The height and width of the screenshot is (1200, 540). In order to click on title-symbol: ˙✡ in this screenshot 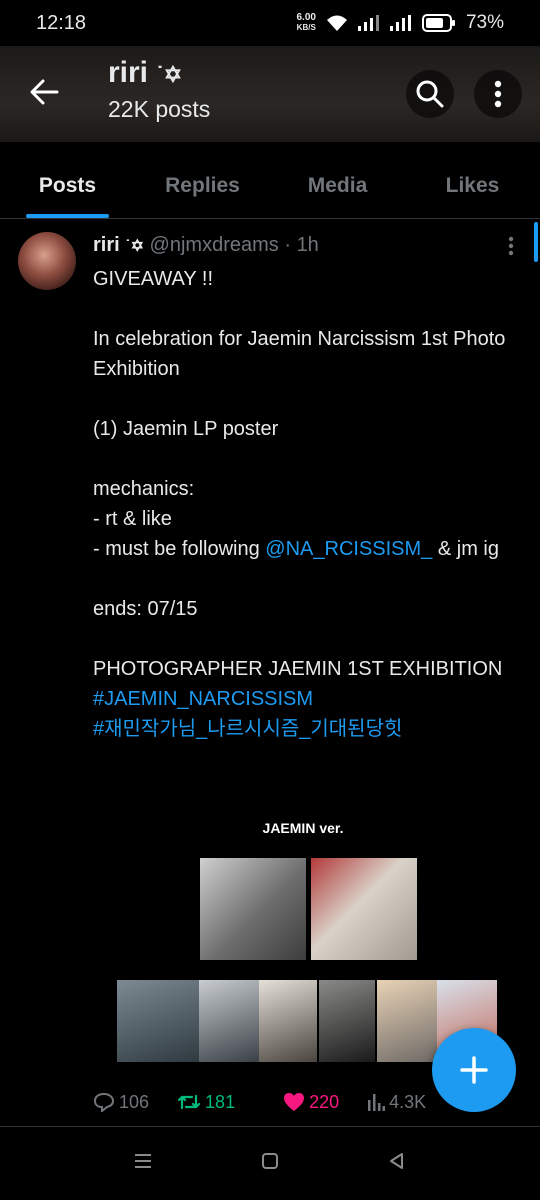, I will do `click(169, 74)`.